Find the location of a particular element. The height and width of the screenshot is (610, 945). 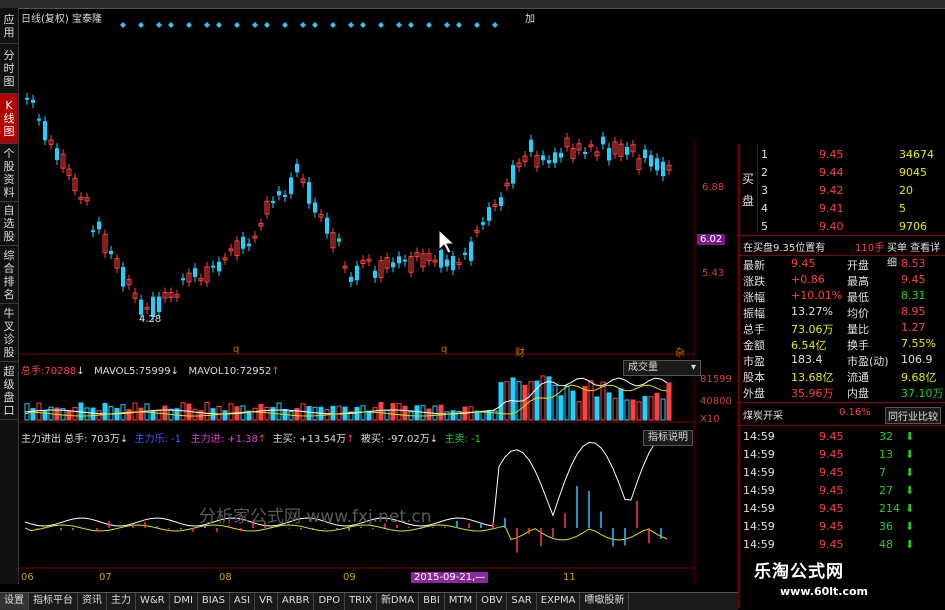

order-book-price: 9.45 is located at coordinates (831, 154).